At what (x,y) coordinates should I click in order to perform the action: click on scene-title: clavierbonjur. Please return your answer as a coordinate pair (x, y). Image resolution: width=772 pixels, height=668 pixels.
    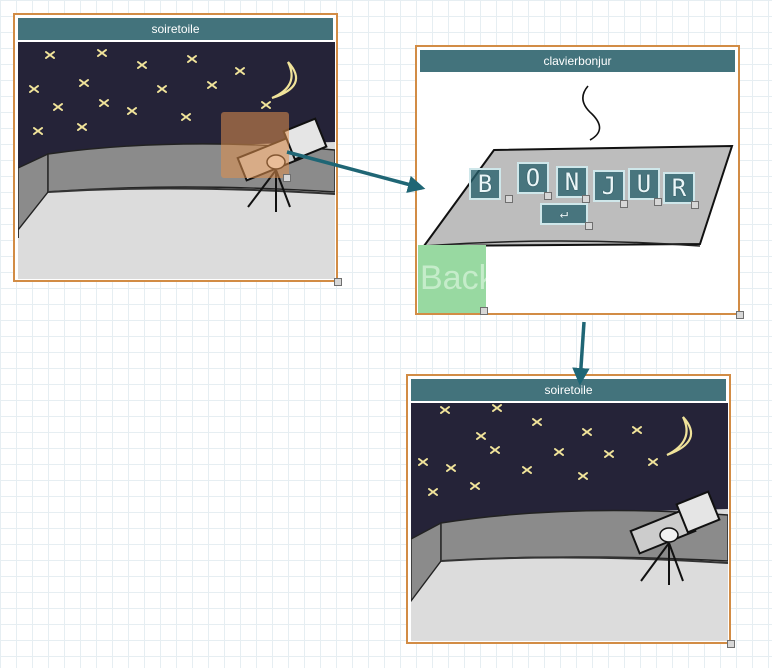
    Looking at the image, I should click on (577, 61).